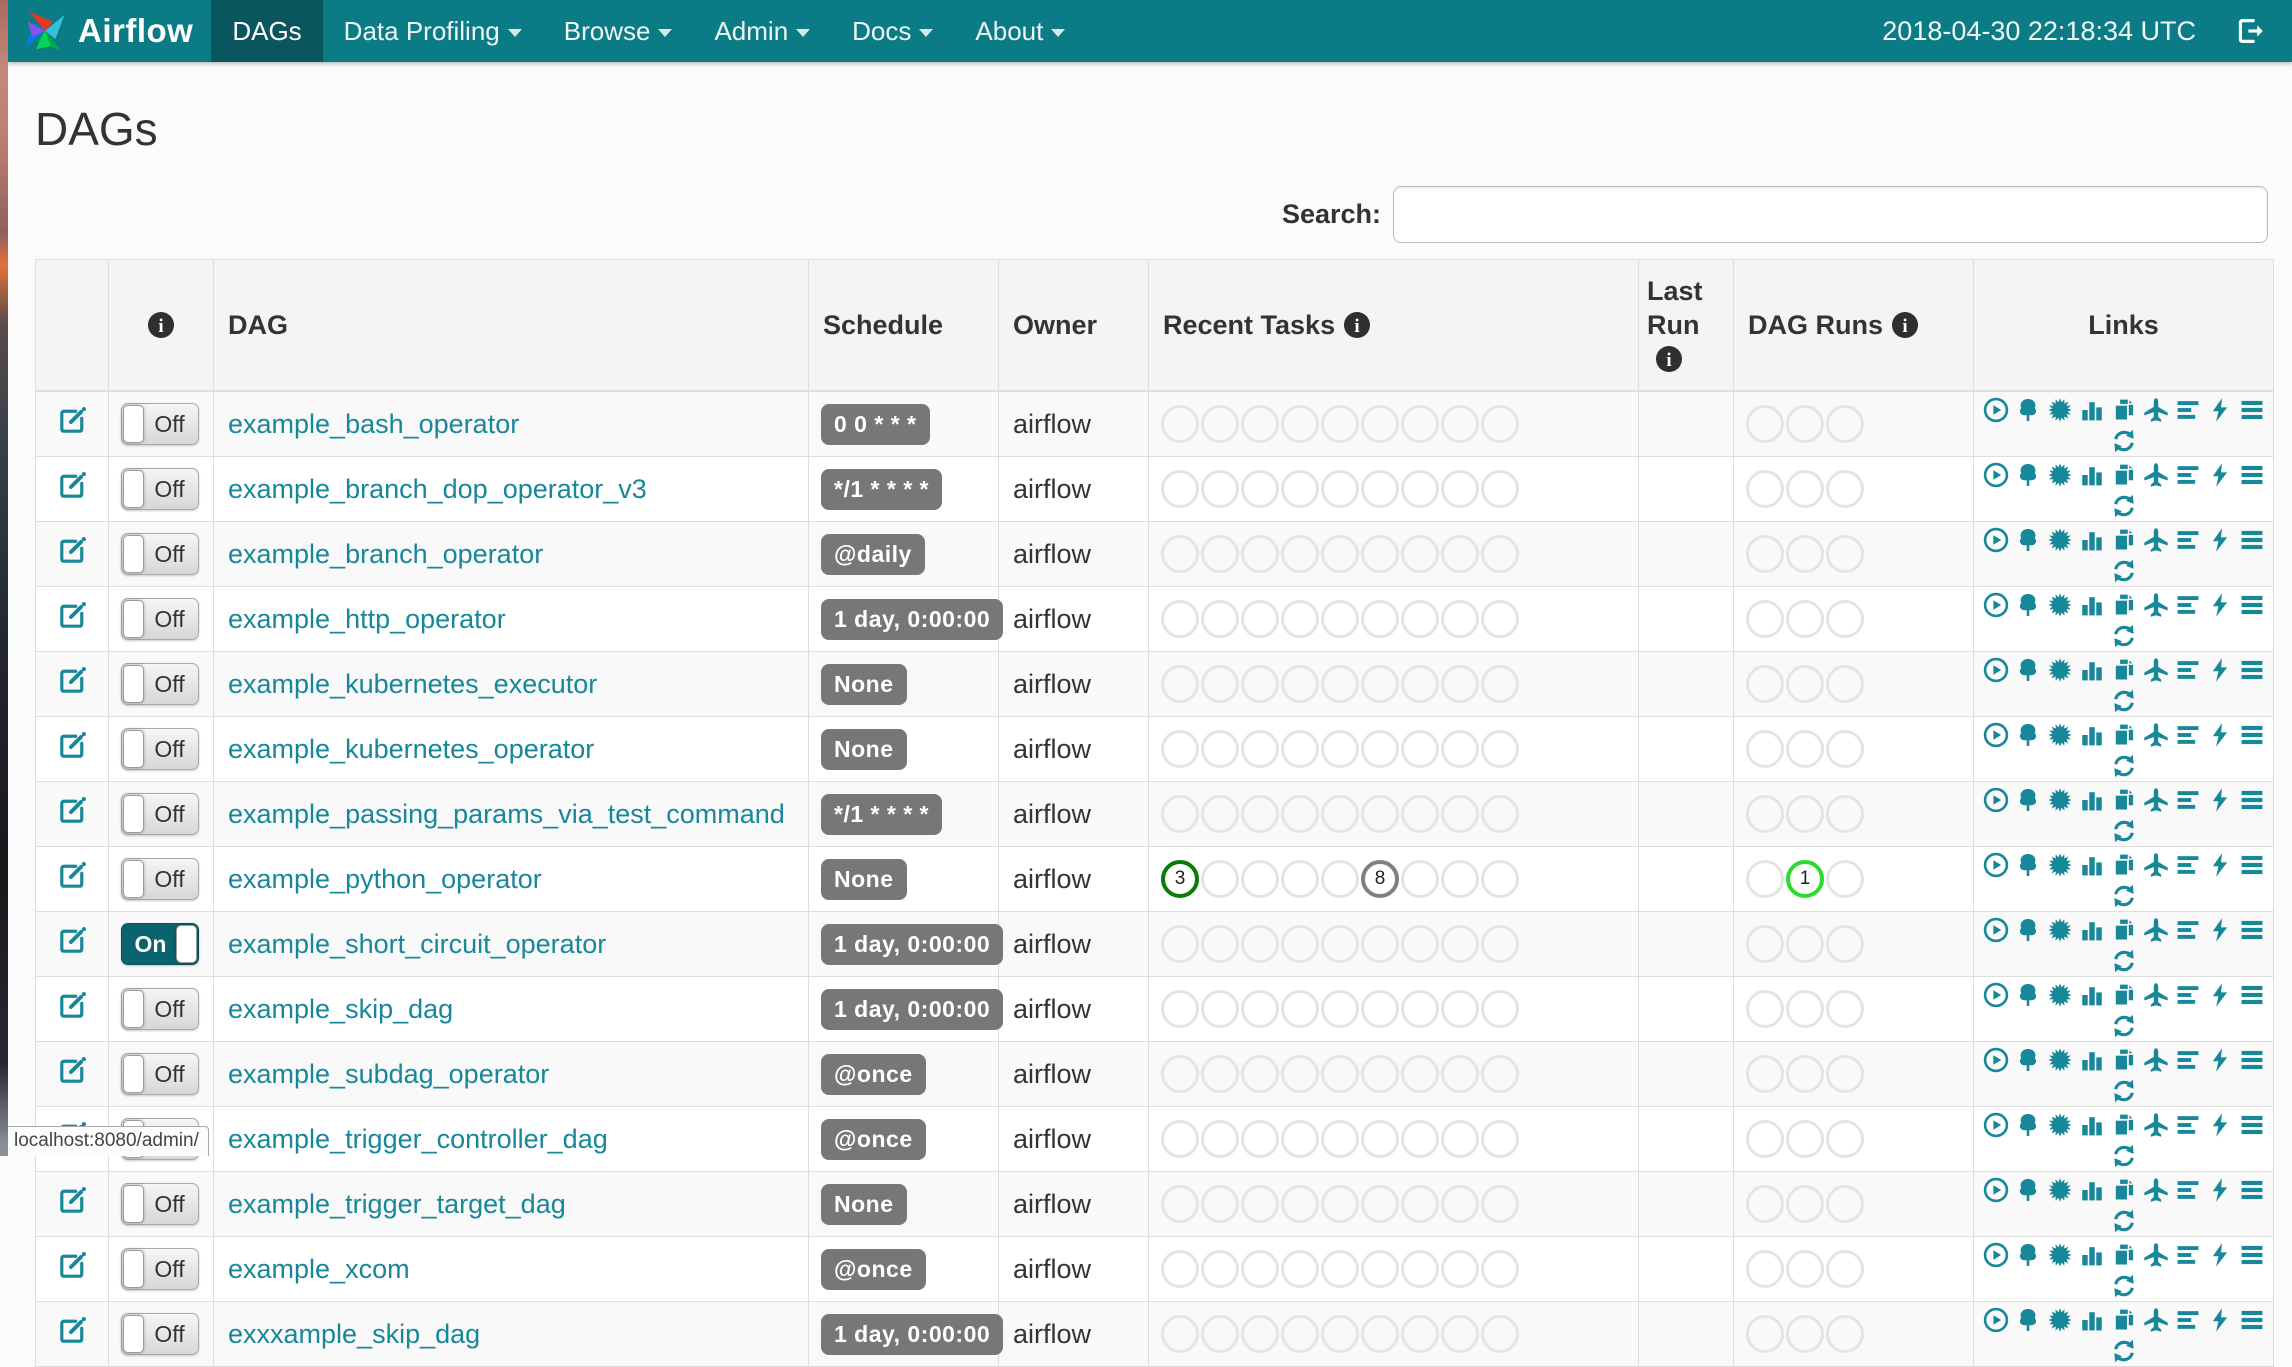 The image size is (2292, 1367). Describe the element at coordinates (418, 1139) in the screenshot. I see `dag-link: example_trigger_controller_dag` at that location.